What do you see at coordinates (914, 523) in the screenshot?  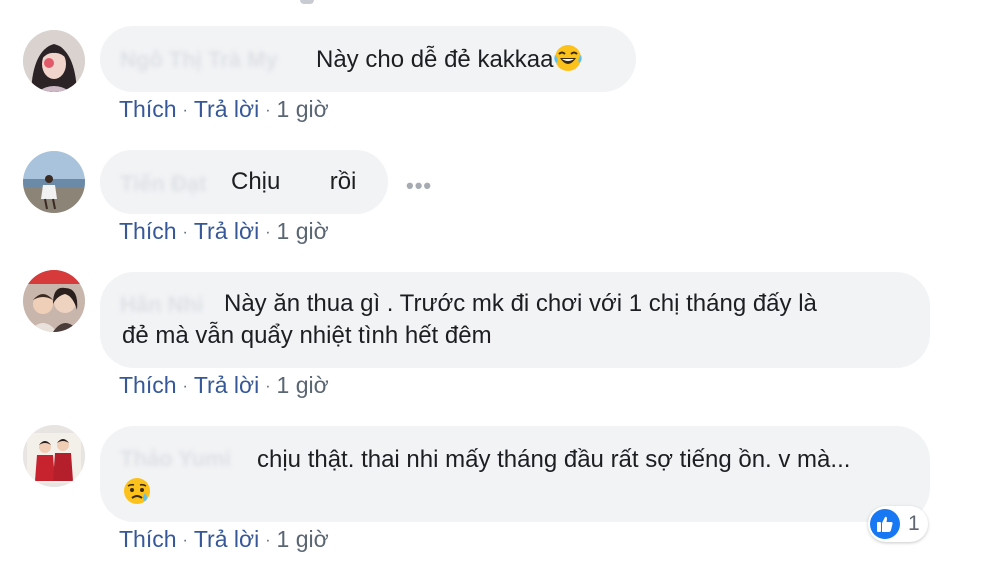 I see `reaction-count: 1` at bounding box center [914, 523].